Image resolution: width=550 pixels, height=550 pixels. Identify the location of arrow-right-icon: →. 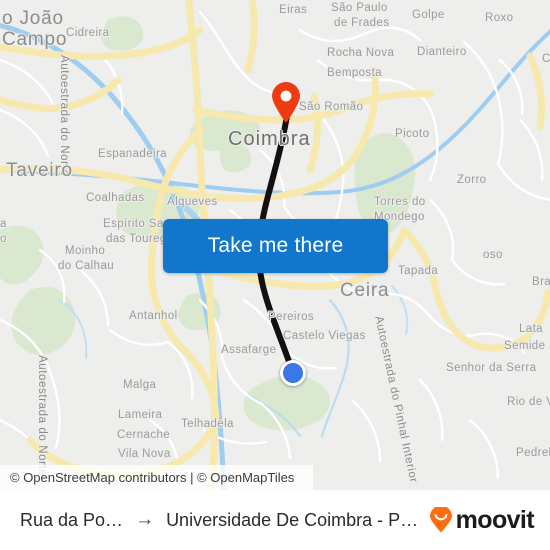
(145, 519).